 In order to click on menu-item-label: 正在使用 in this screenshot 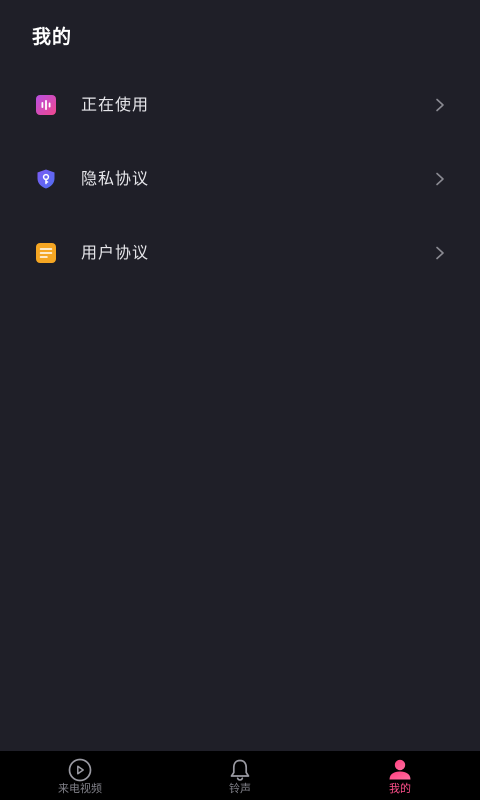, I will do `click(115, 104)`.